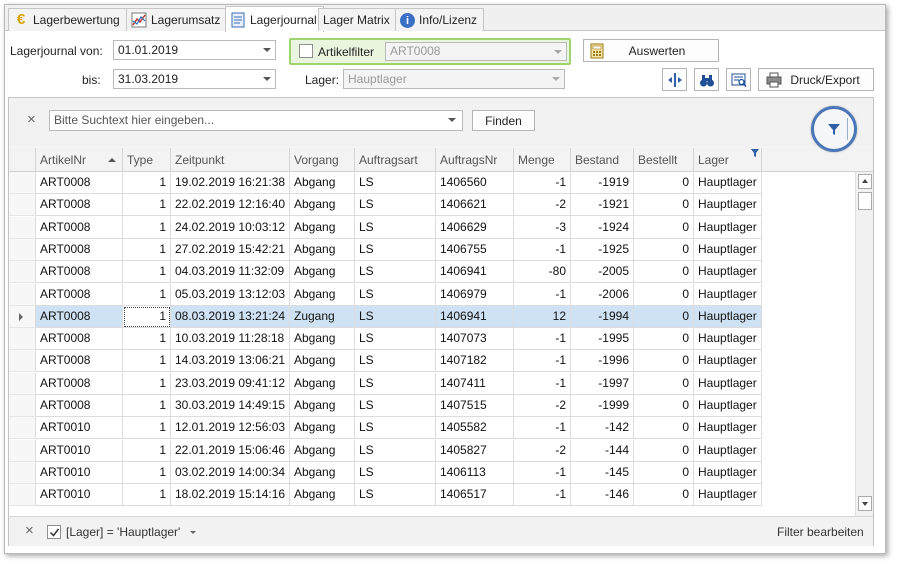 The width and height of the screenshot is (900, 566). What do you see at coordinates (230, 472) in the screenshot?
I see `cell-zeitpunkt: 03.02.2019 14:00:34` at bounding box center [230, 472].